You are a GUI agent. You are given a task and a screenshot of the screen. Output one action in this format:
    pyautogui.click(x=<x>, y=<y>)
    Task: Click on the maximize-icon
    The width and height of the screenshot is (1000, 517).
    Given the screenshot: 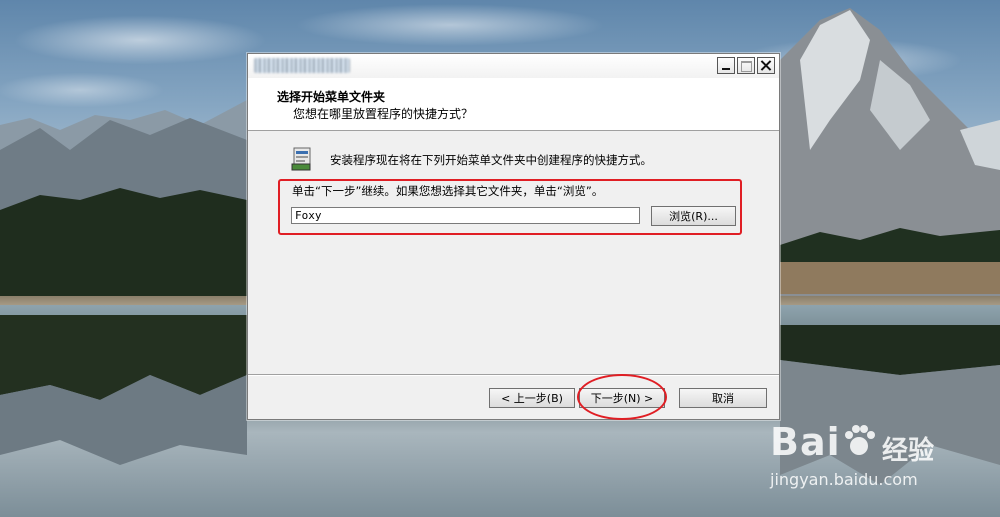 What is the action you would take?
    pyautogui.click(x=746, y=65)
    